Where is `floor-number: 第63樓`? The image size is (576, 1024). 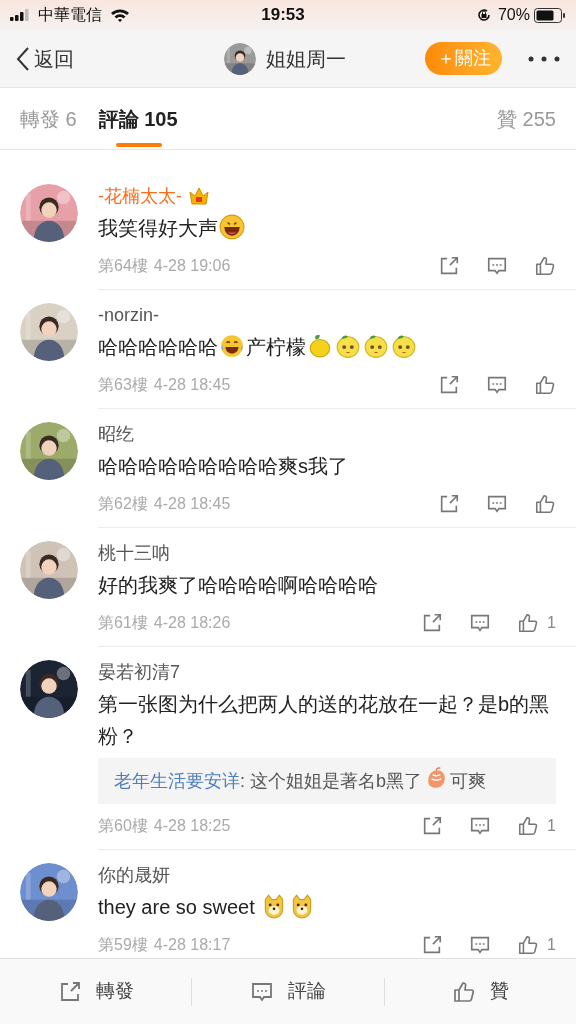
floor-number: 第63樓 is located at coordinates (123, 385).